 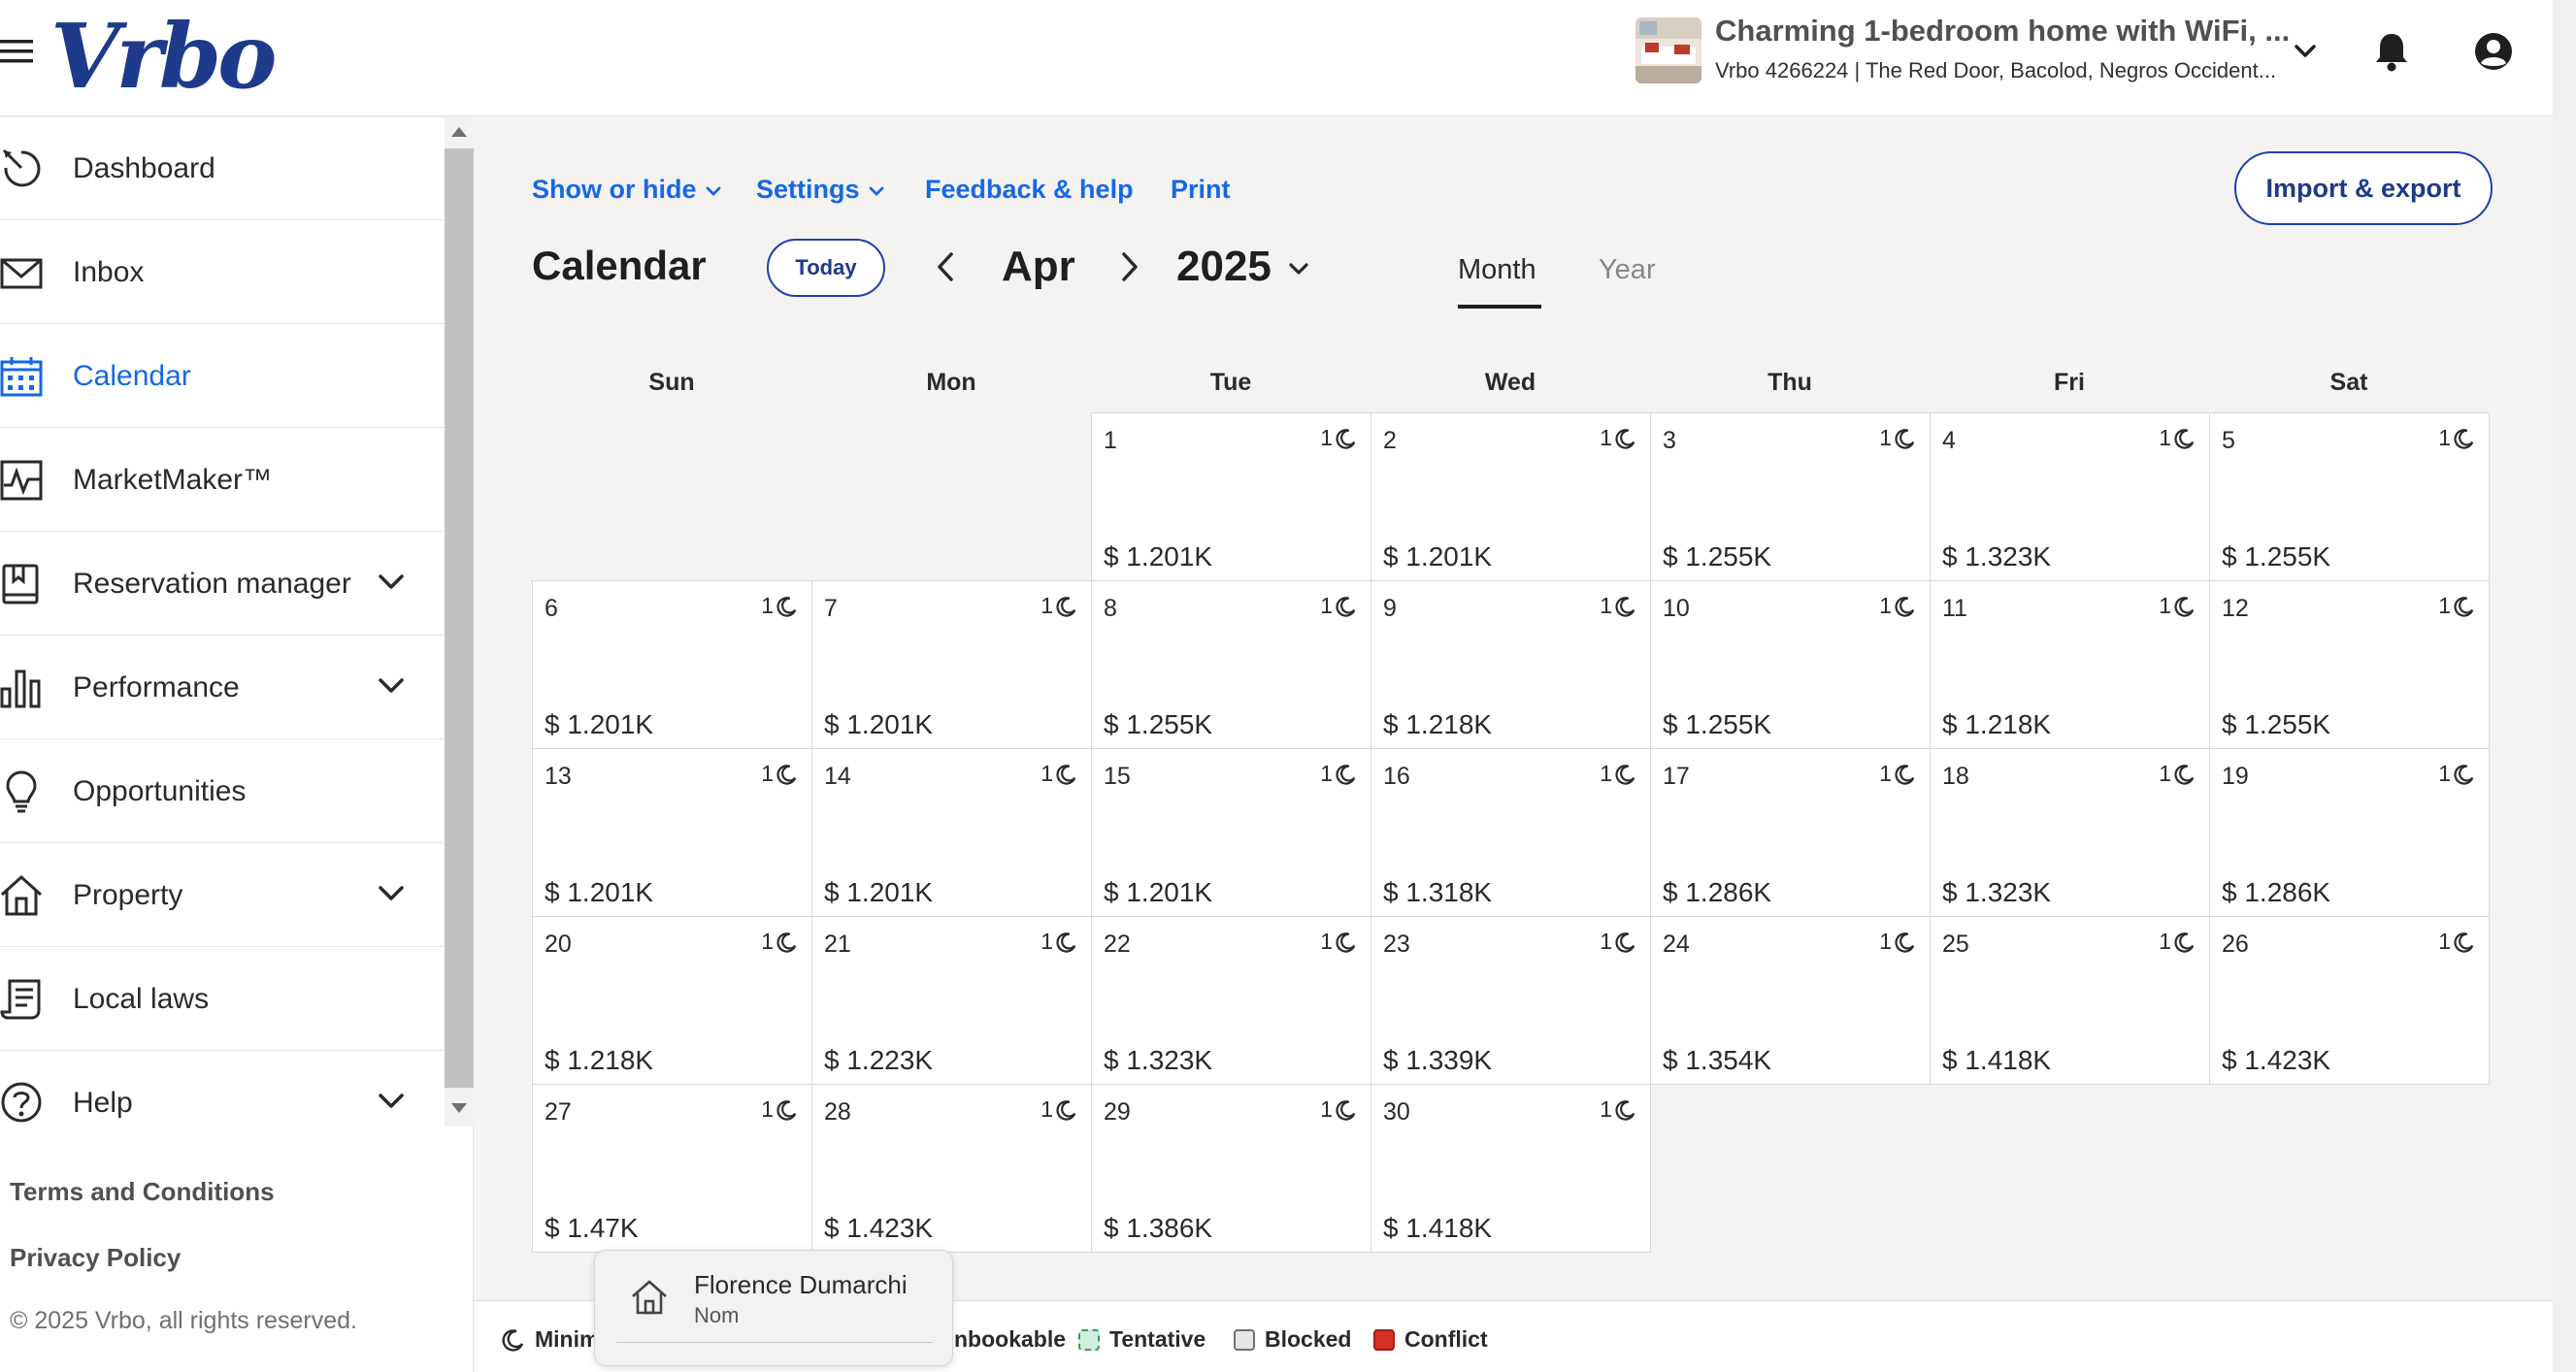 What do you see at coordinates (1308, 1339) in the screenshot?
I see `legend-label: Blocked` at bounding box center [1308, 1339].